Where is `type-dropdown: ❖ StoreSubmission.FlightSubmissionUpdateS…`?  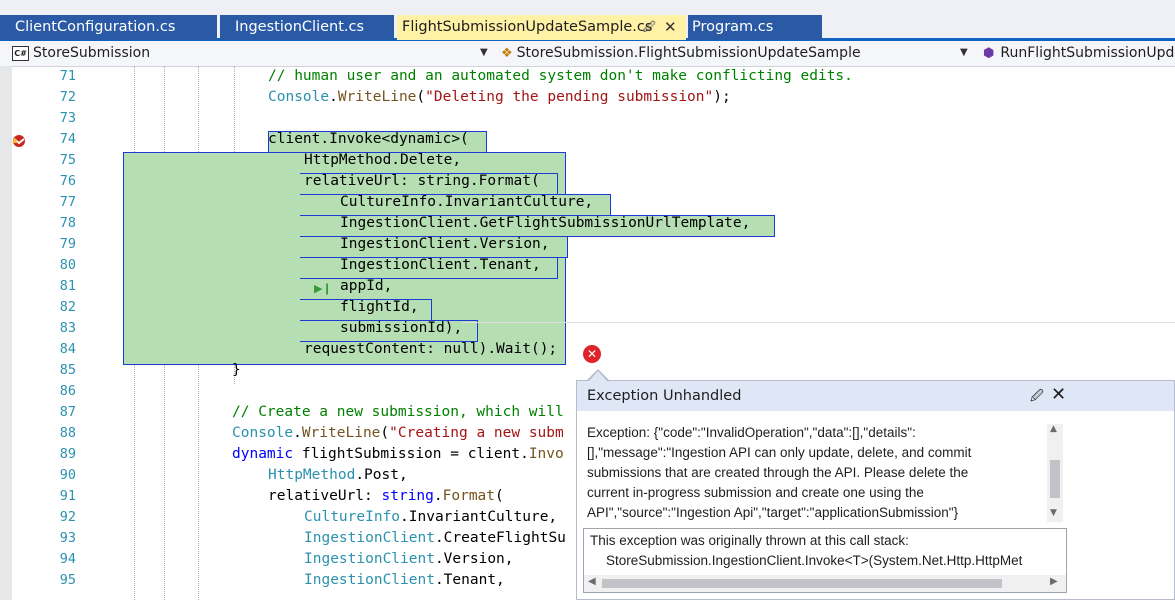
type-dropdown: ❖ StoreSubmission.FlightSubmissionUpdateS… is located at coordinates (736, 53).